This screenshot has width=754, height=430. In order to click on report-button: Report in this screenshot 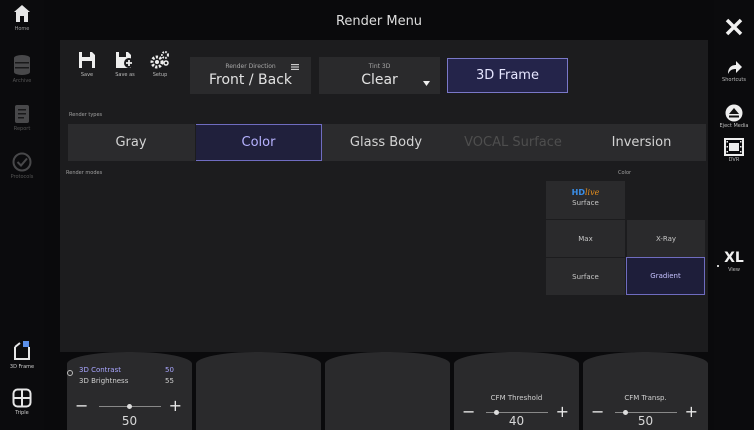, I will do `click(22, 118)`.